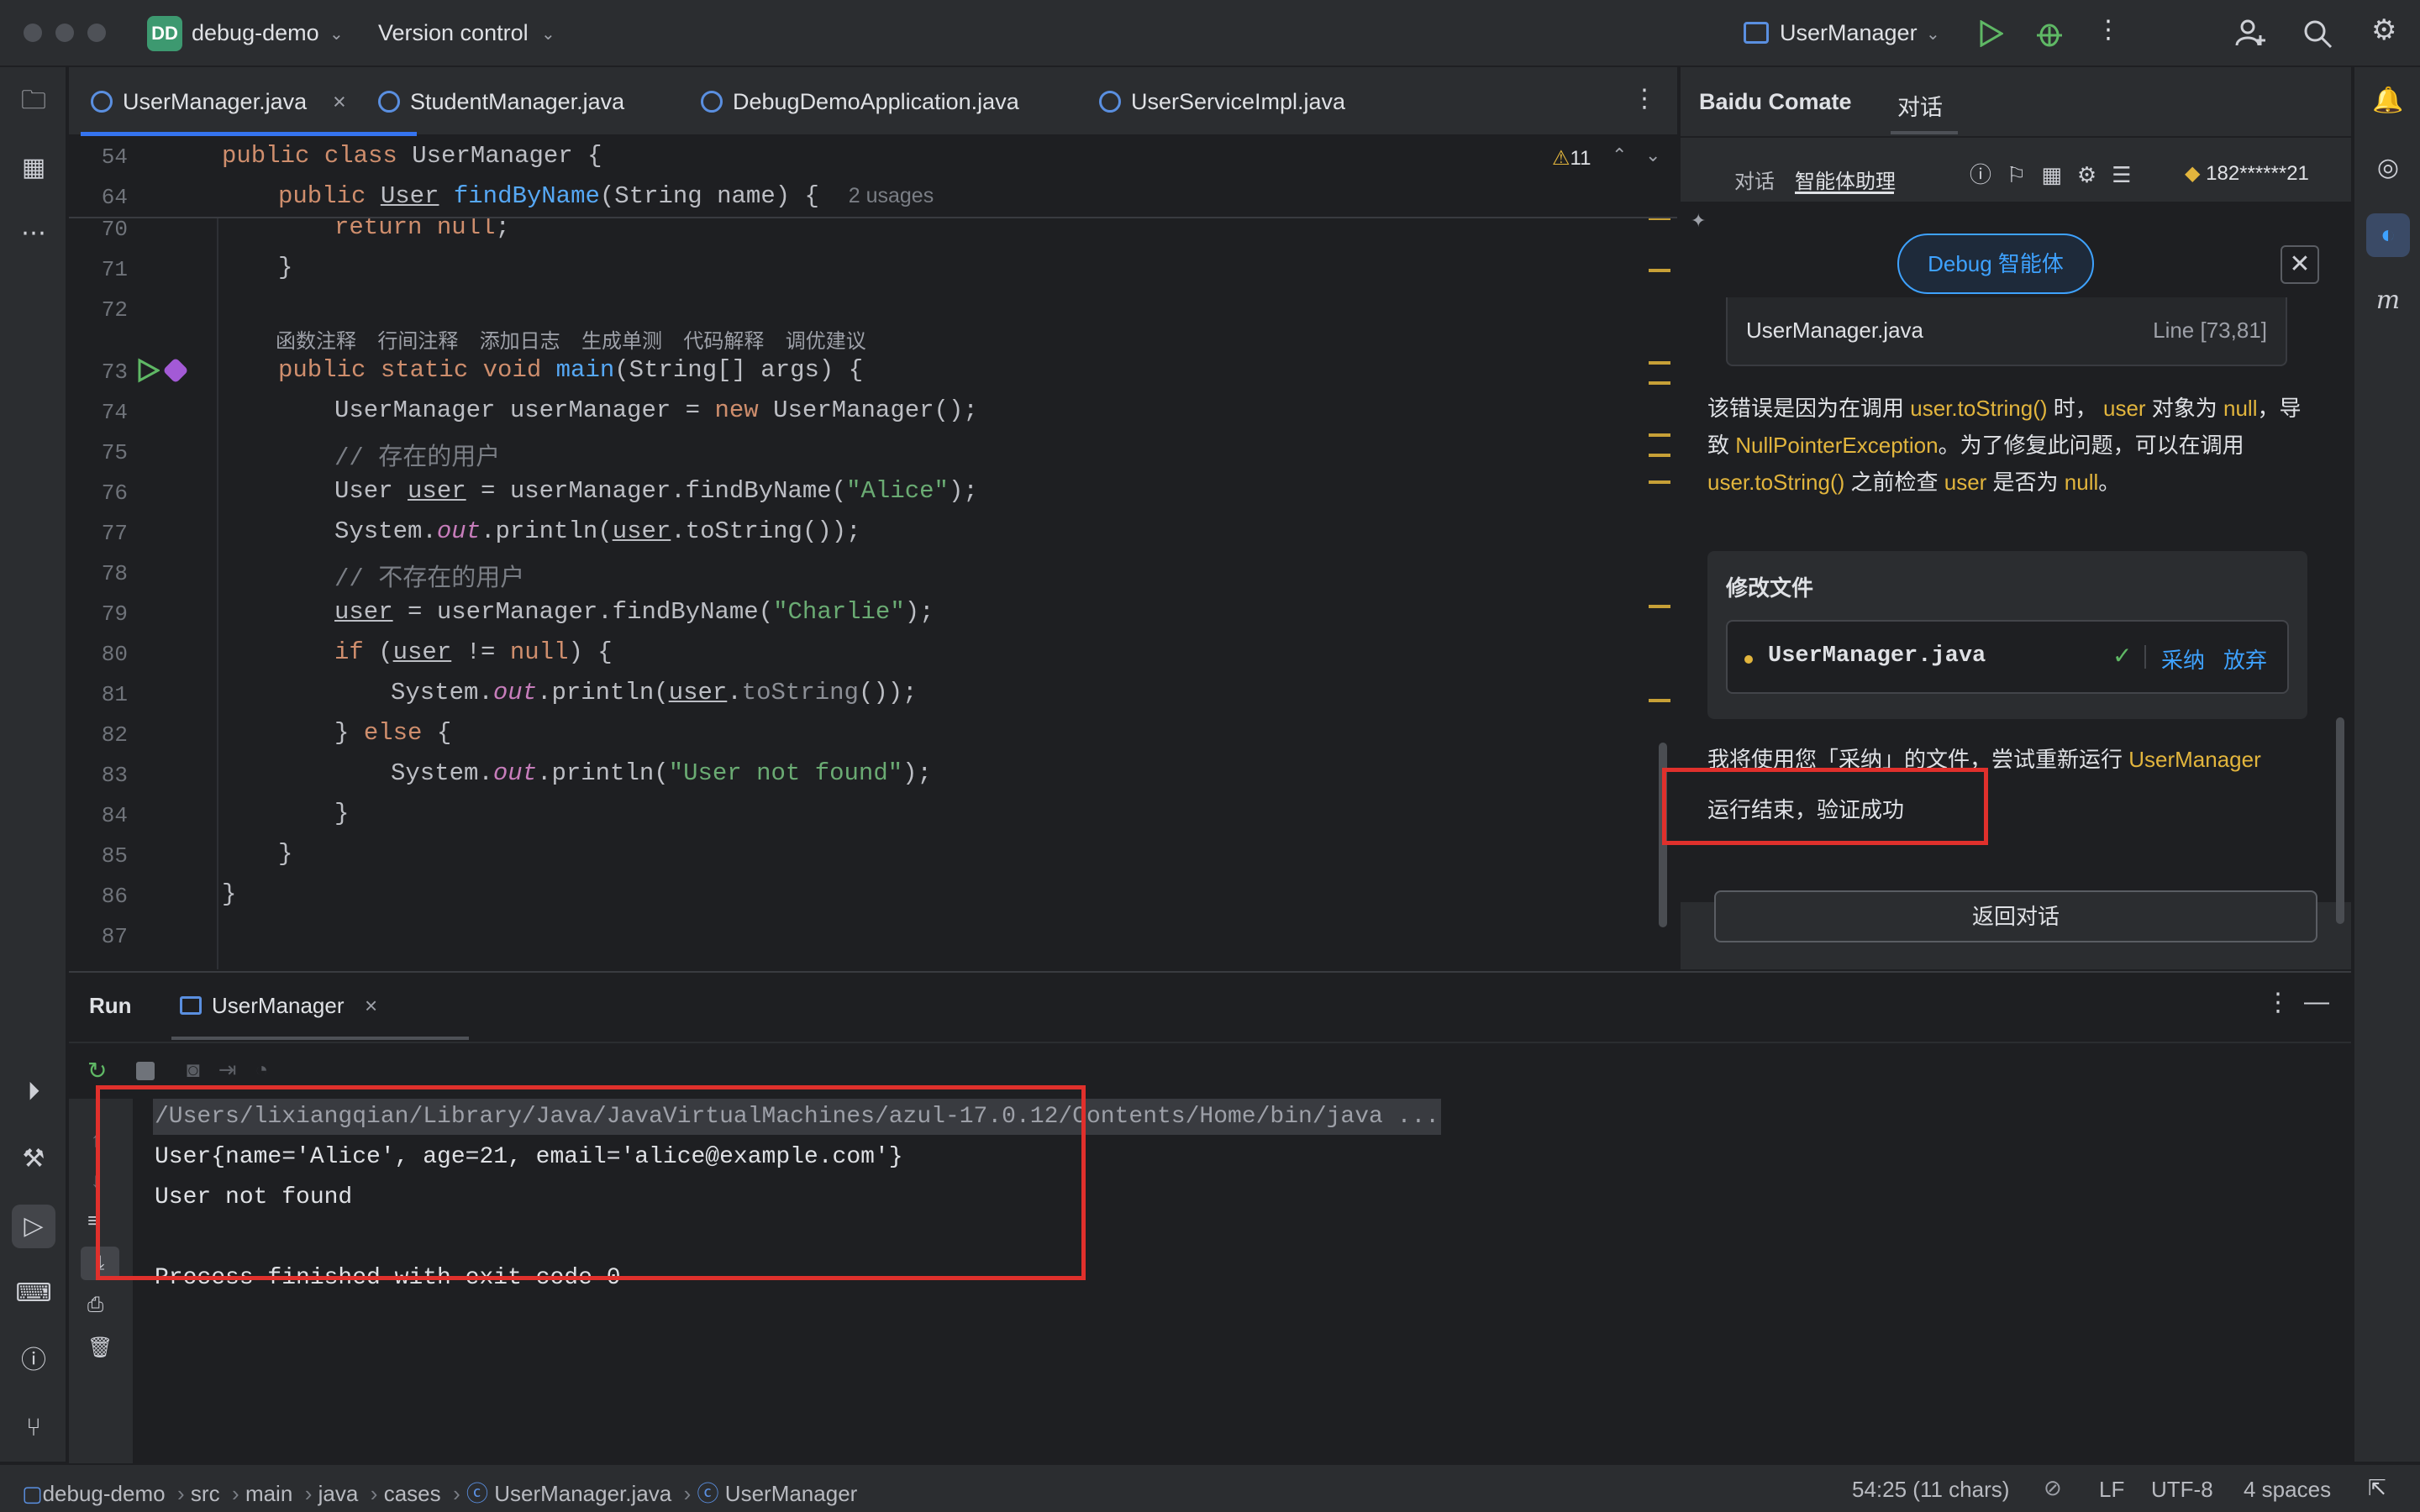 The width and height of the screenshot is (2420, 1512). Describe the element at coordinates (2053, 1488) in the screenshot. I see `vcs-status-icon: ⊘` at that location.